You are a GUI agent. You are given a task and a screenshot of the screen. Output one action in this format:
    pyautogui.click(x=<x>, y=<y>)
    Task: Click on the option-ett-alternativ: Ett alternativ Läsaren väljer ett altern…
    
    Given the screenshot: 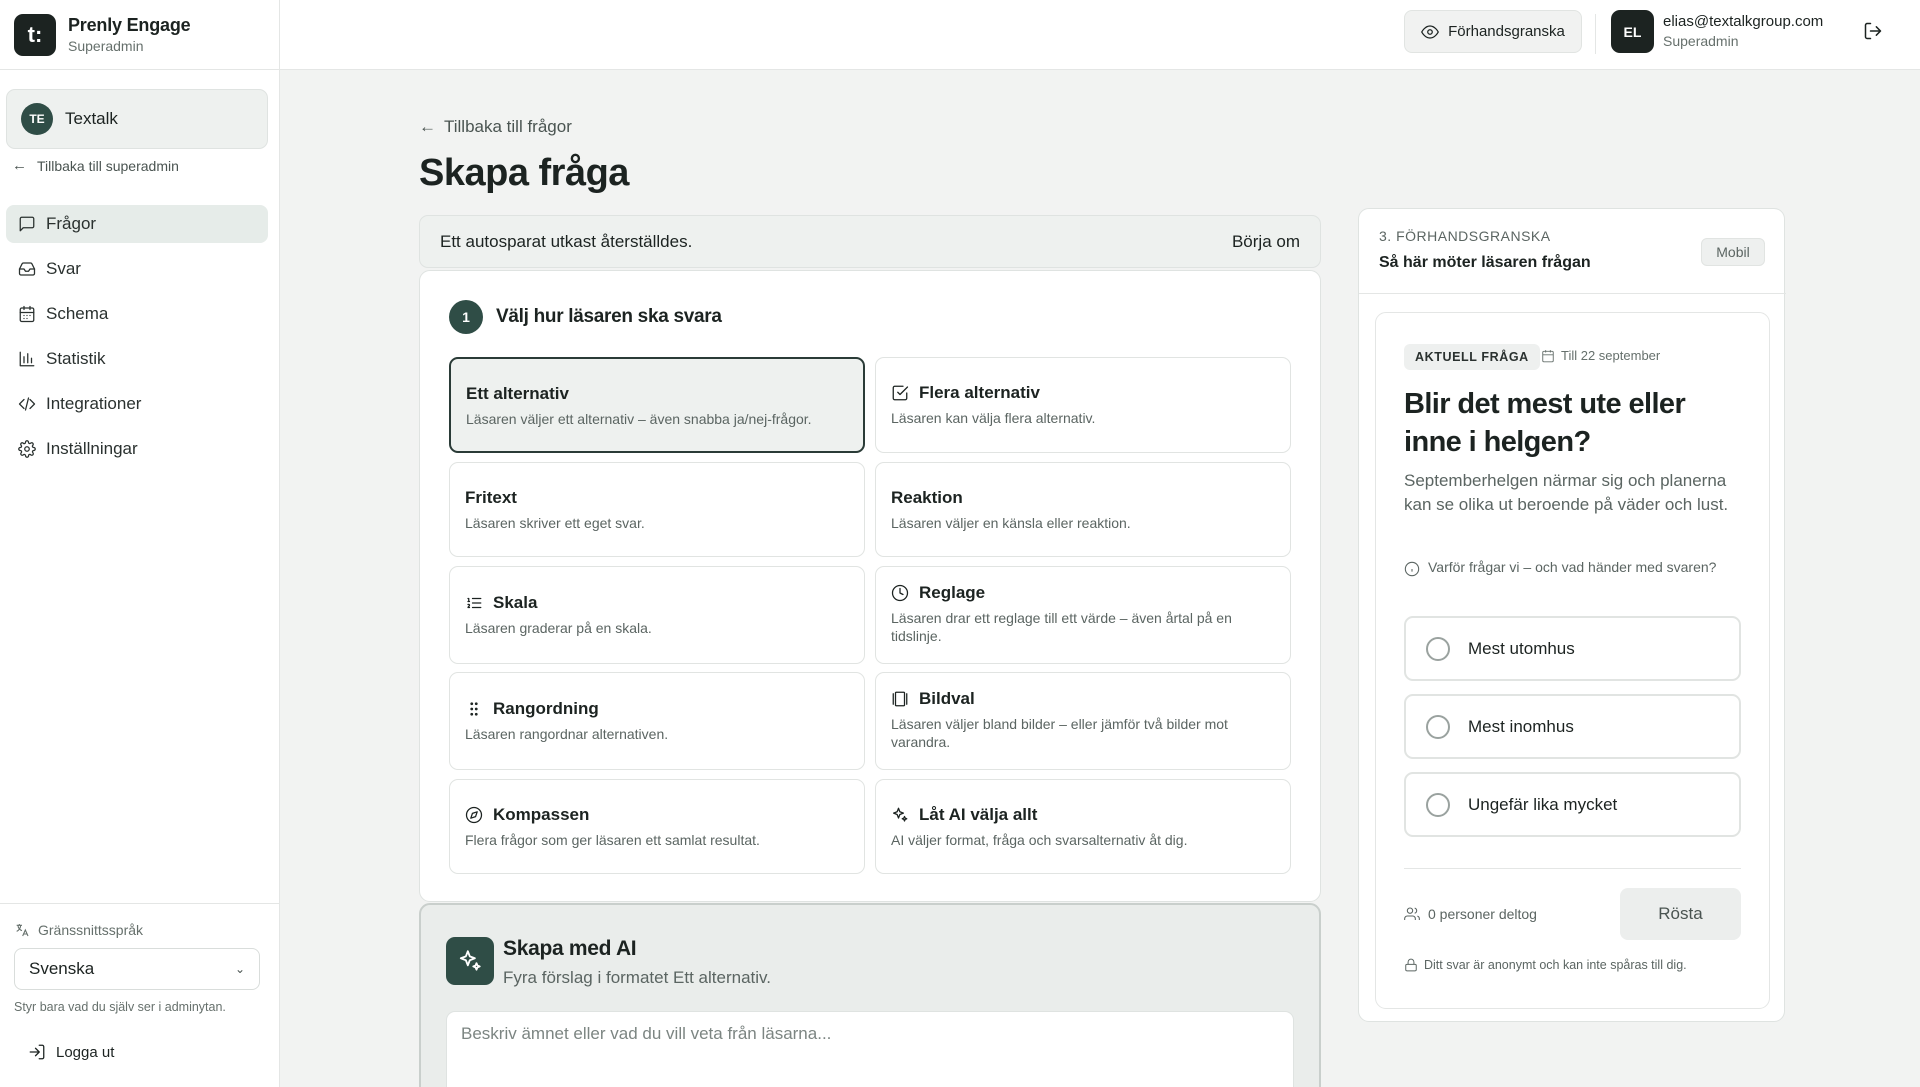 What is the action you would take?
    pyautogui.click(x=657, y=405)
    